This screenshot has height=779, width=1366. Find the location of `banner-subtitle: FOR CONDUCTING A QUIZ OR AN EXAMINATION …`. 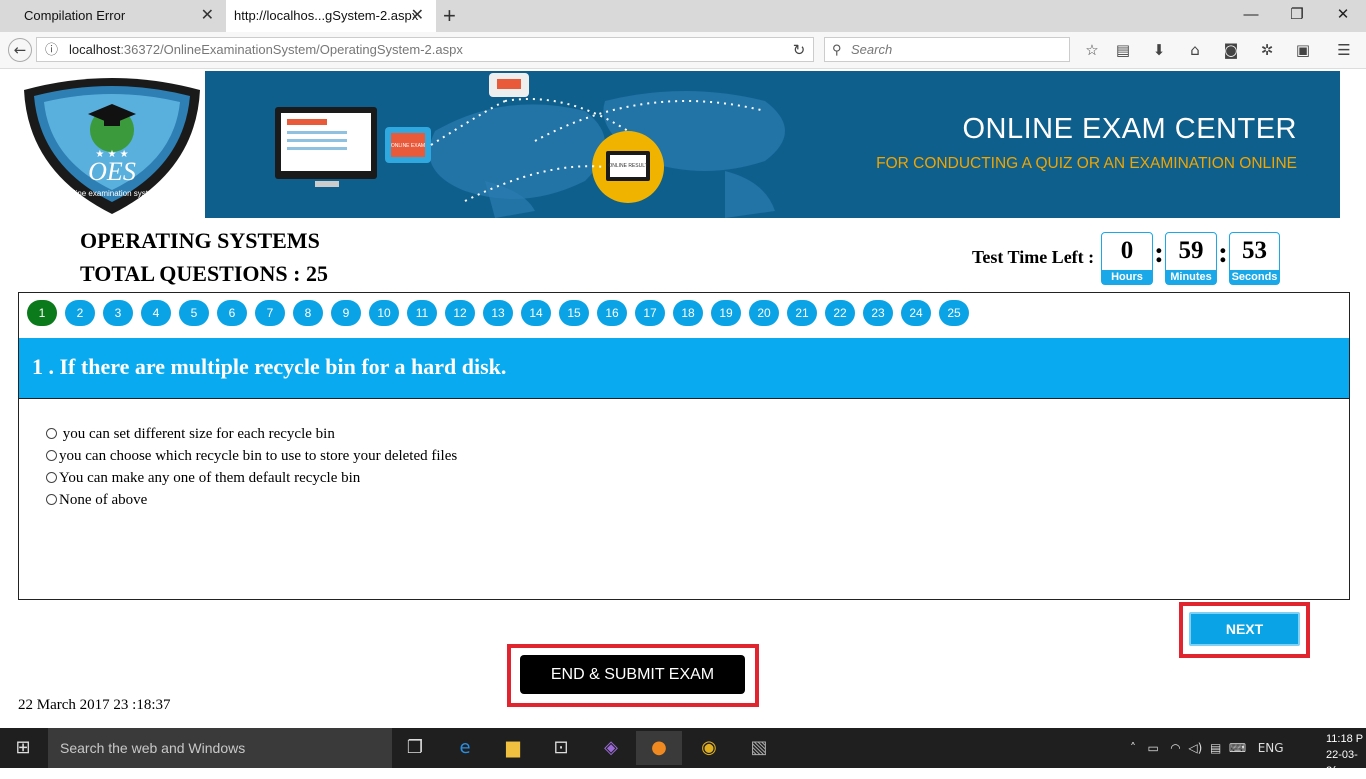

banner-subtitle: FOR CONDUCTING A QUIZ OR AN EXAMINATION … is located at coordinates (1086, 163).